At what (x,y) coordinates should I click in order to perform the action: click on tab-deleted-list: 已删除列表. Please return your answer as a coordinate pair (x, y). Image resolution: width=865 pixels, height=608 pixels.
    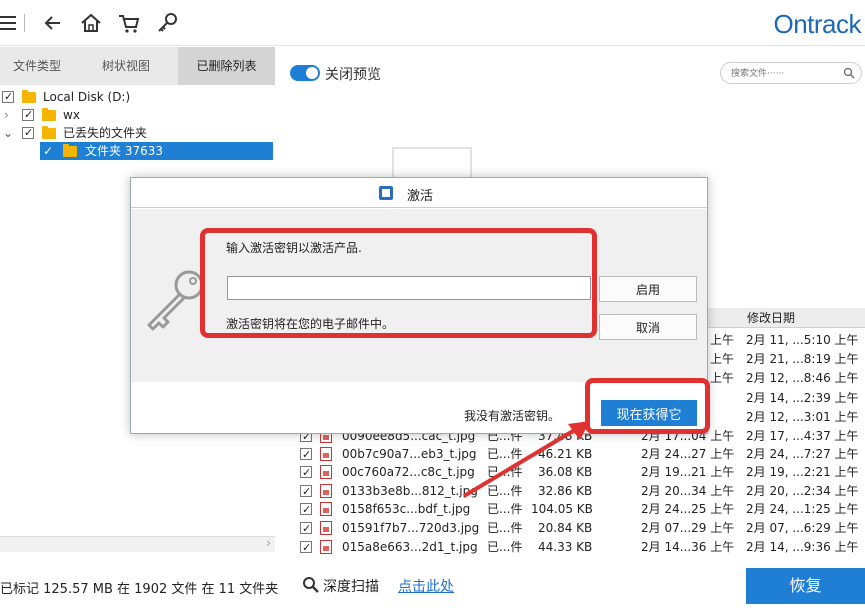
    Looking at the image, I should click on (226, 66).